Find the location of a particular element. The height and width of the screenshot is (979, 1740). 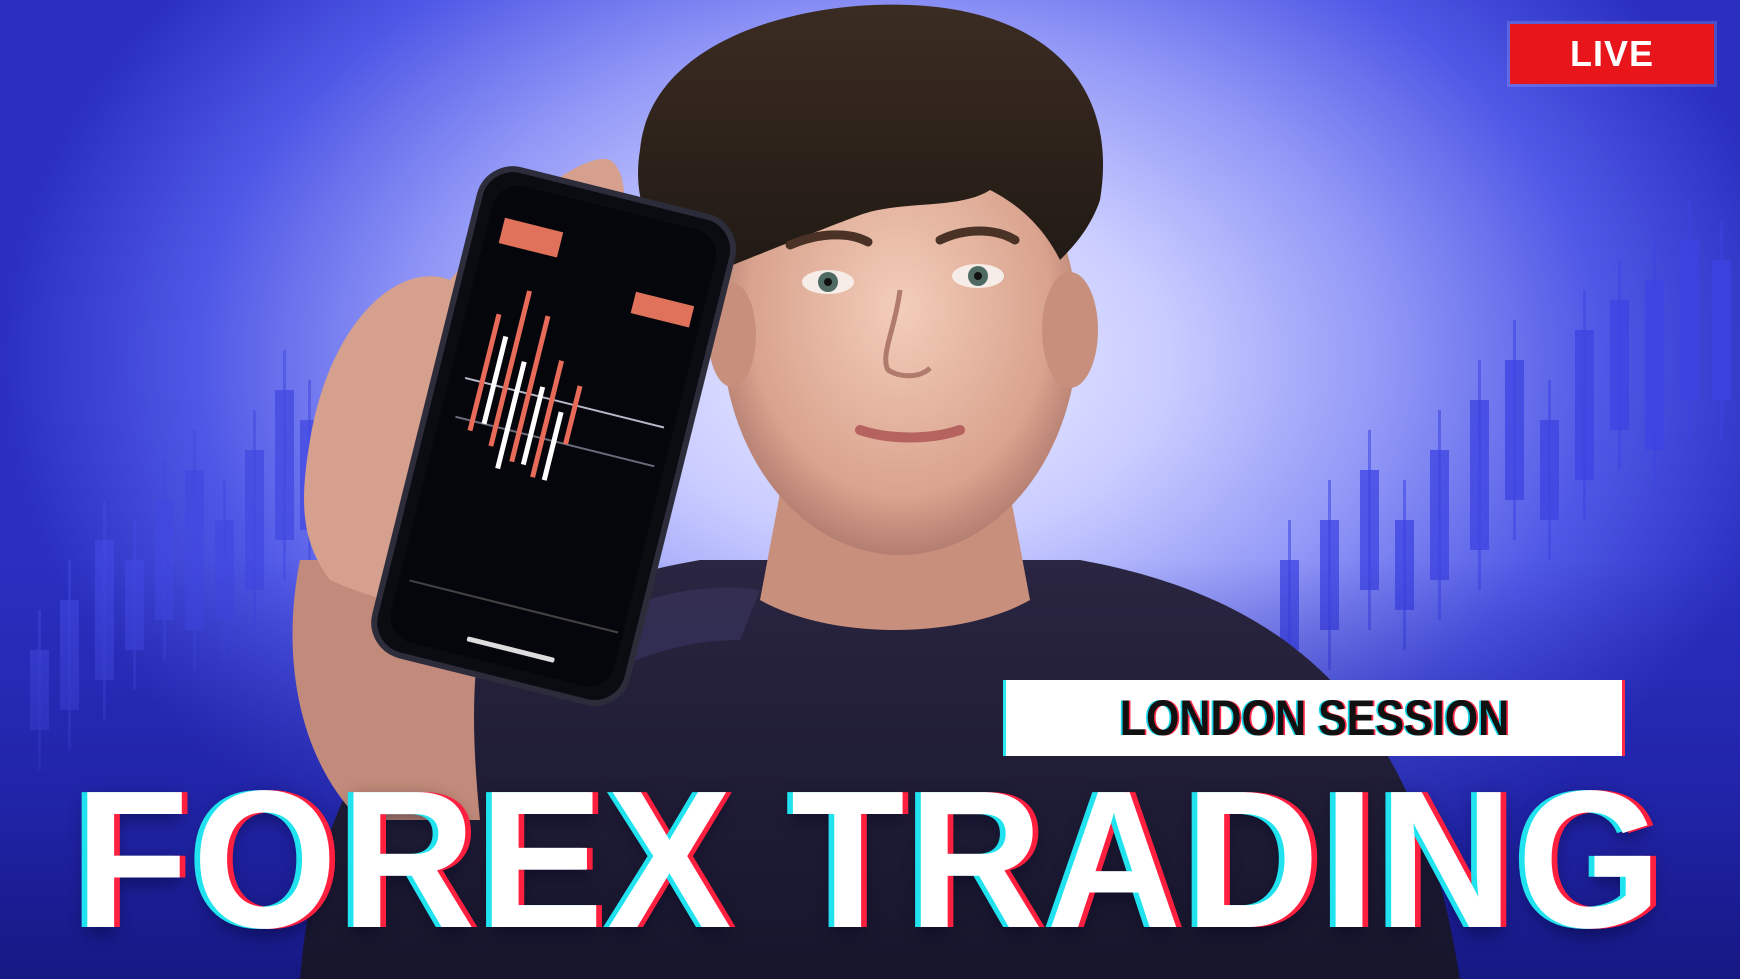

session-label: LONDON SESSION is located at coordinates (1314, 718).